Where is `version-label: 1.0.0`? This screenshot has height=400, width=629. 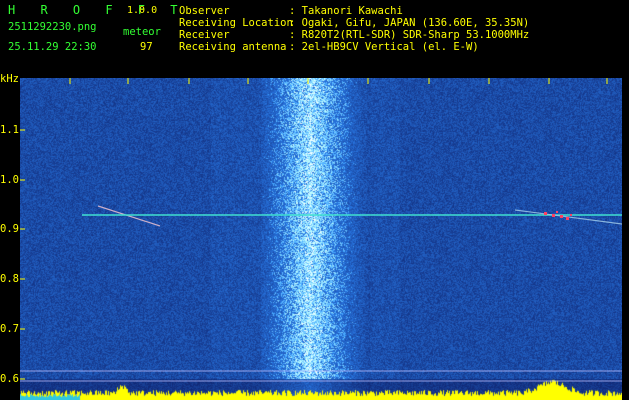
version-label: 1.0.0 is located at coordinates (142, 10).